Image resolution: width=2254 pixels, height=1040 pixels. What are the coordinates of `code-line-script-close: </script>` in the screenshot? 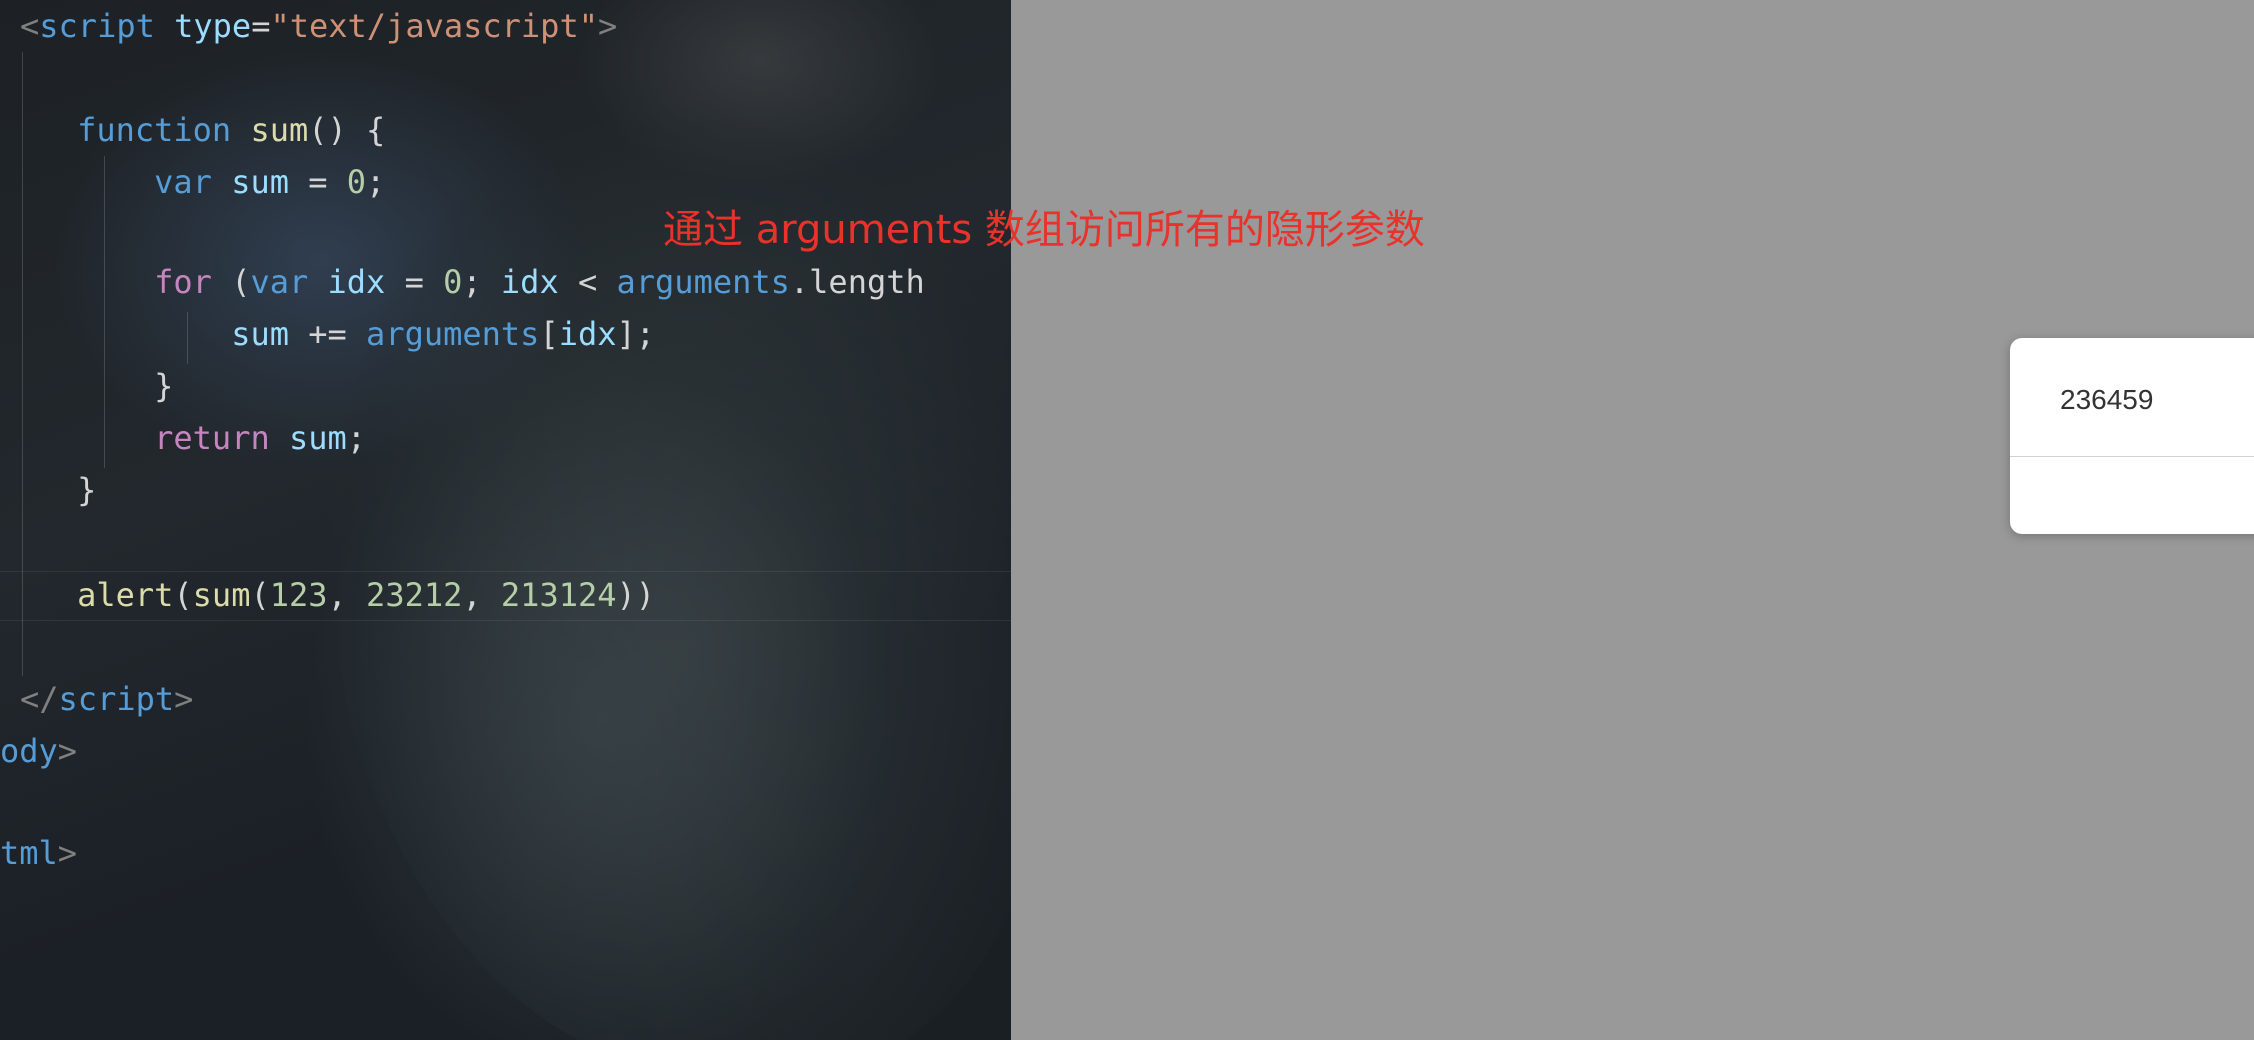 It's located at (106, 699).